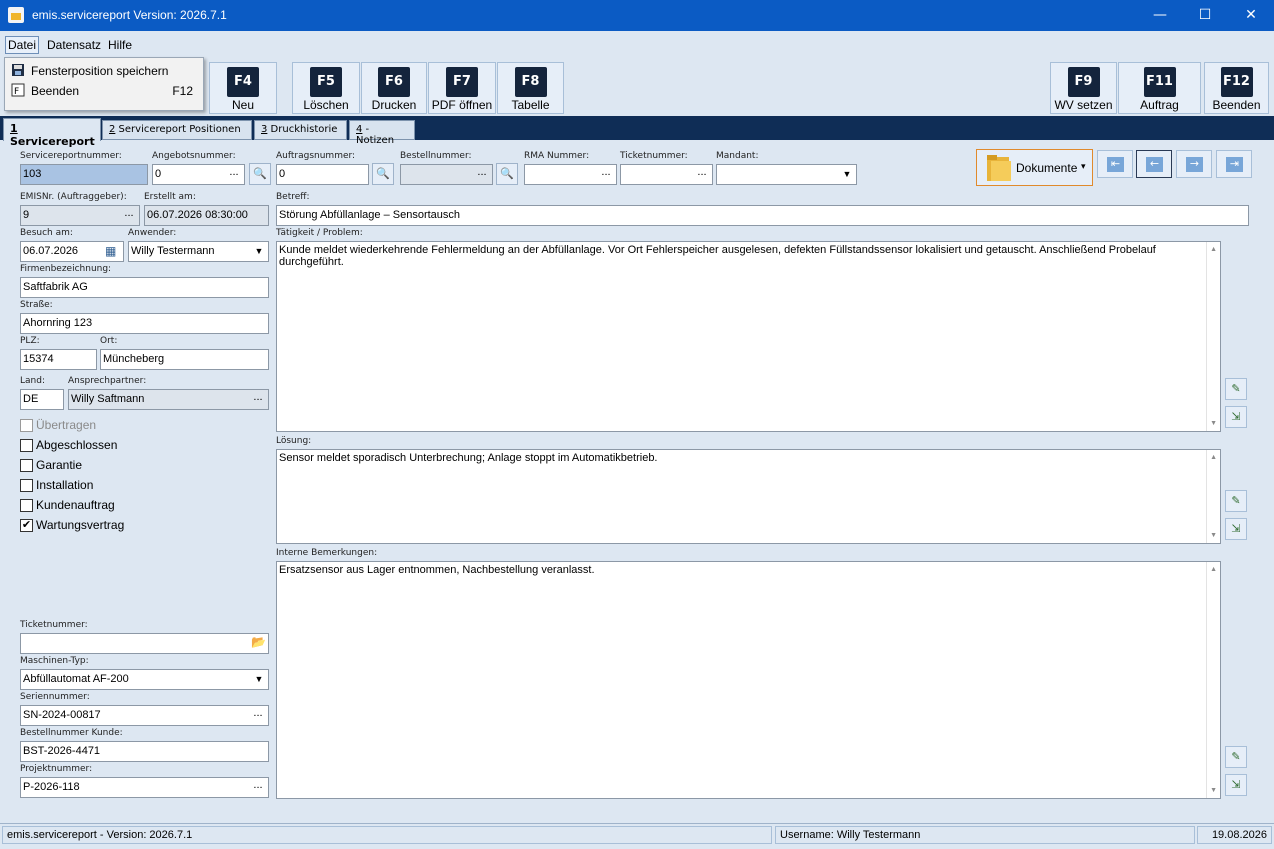 The image size is (1274, 849). Describe the element at coordinates (62, 715) in the screenshot. I see `seriennummer-value: SN-2024-00817` at that location.